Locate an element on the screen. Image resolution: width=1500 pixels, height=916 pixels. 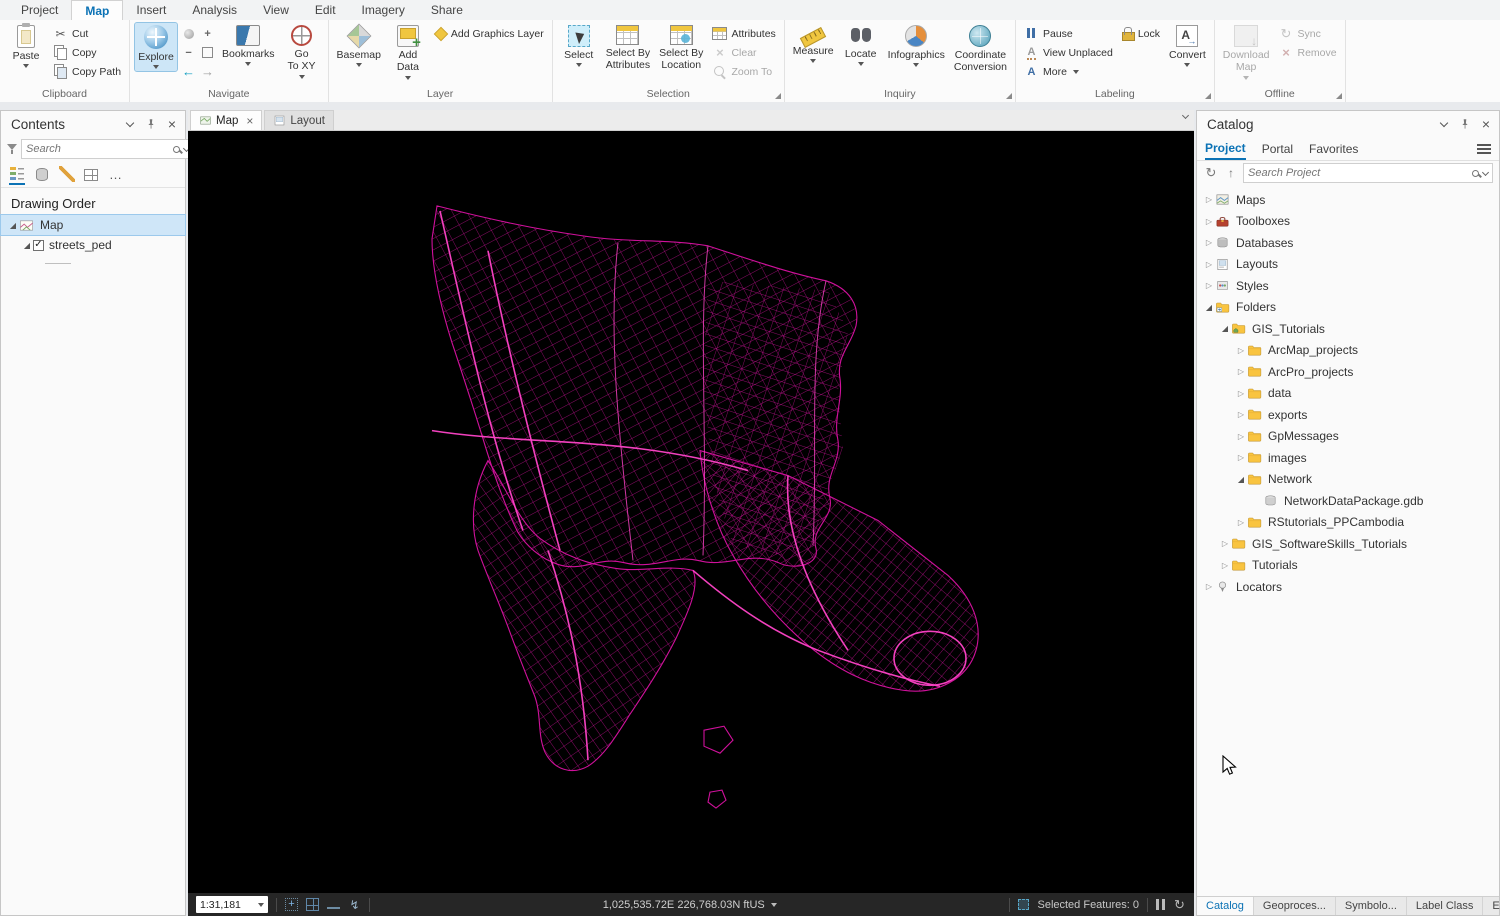
snapping-icon is located at coordinates (291, 904).